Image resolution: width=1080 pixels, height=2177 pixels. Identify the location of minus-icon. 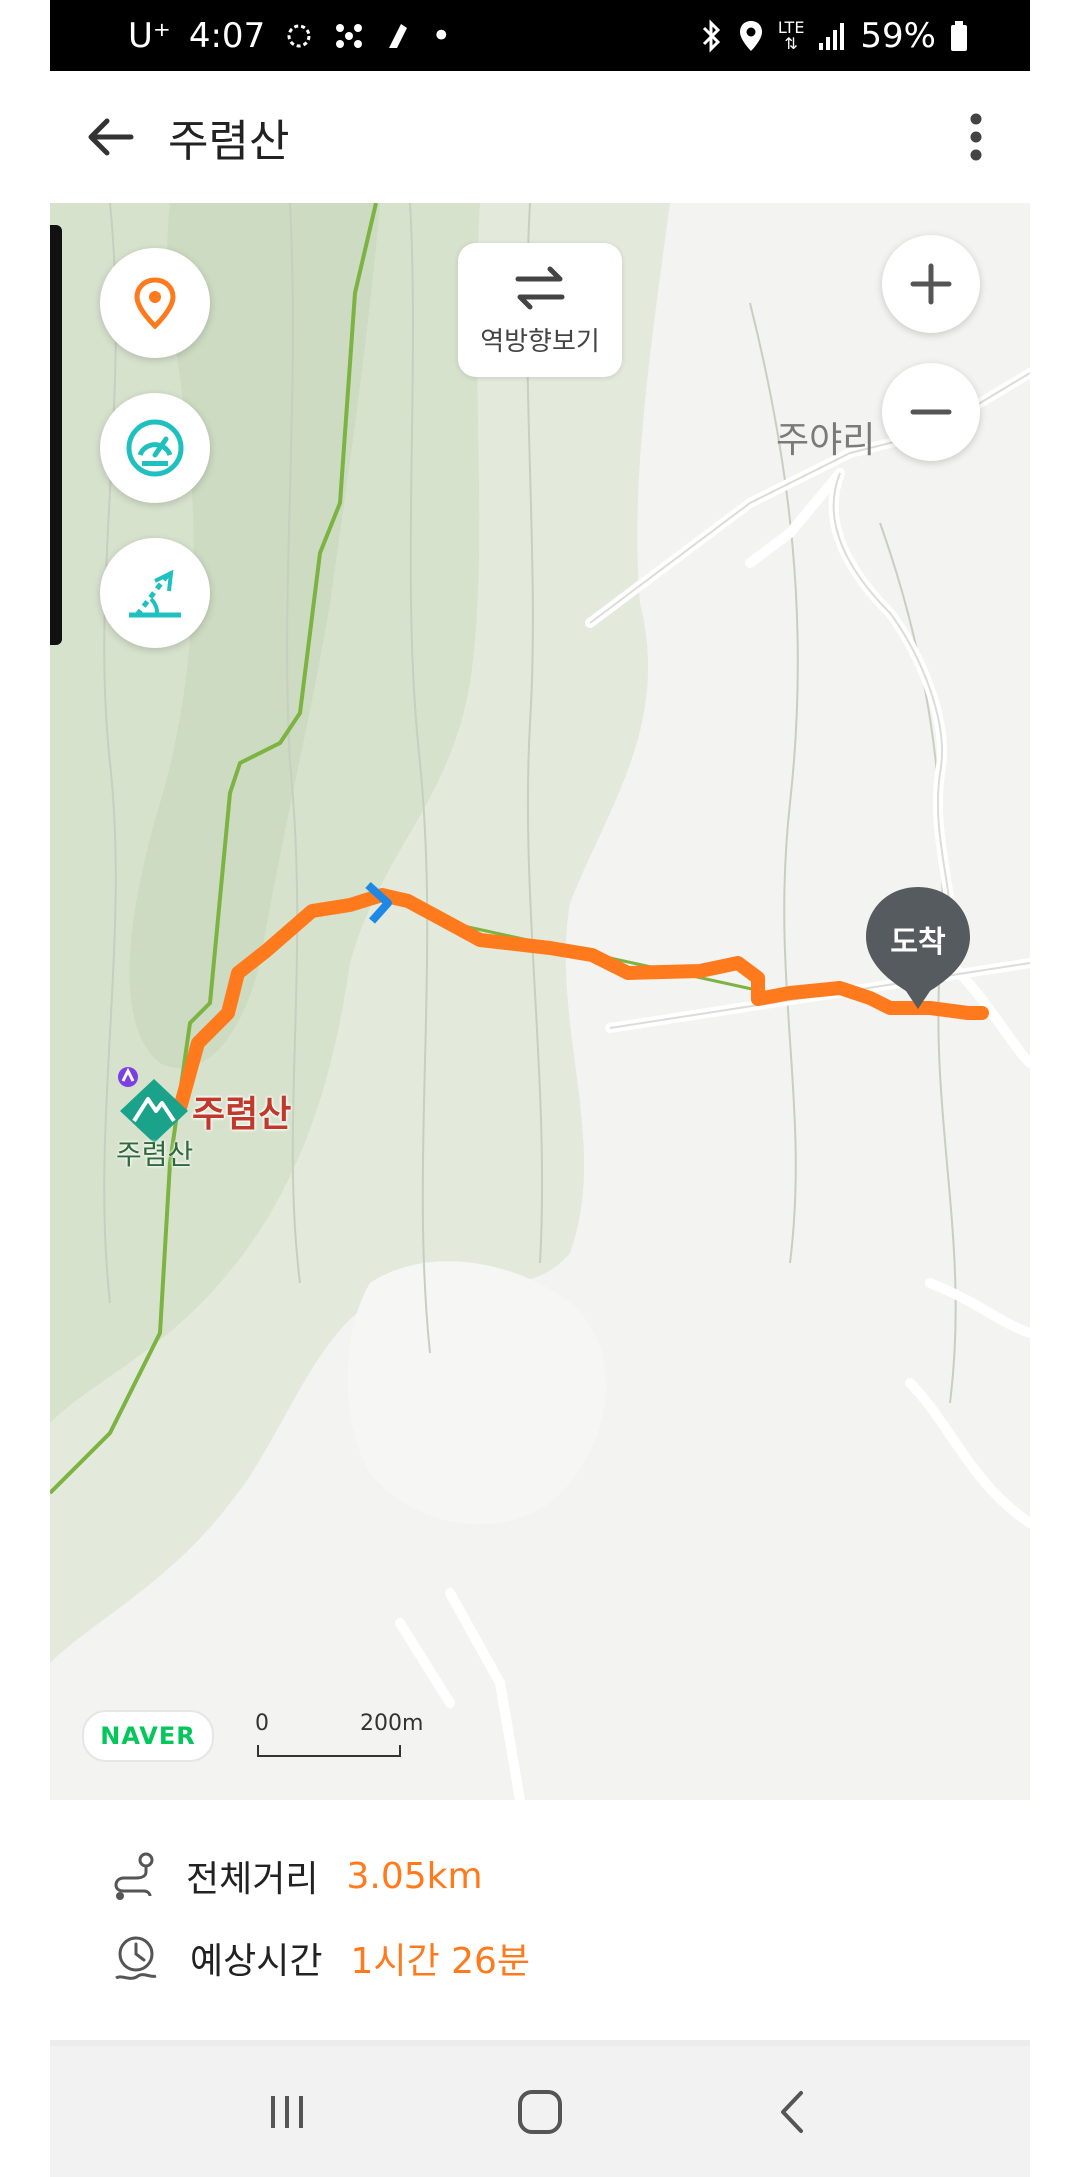
(931, 412).